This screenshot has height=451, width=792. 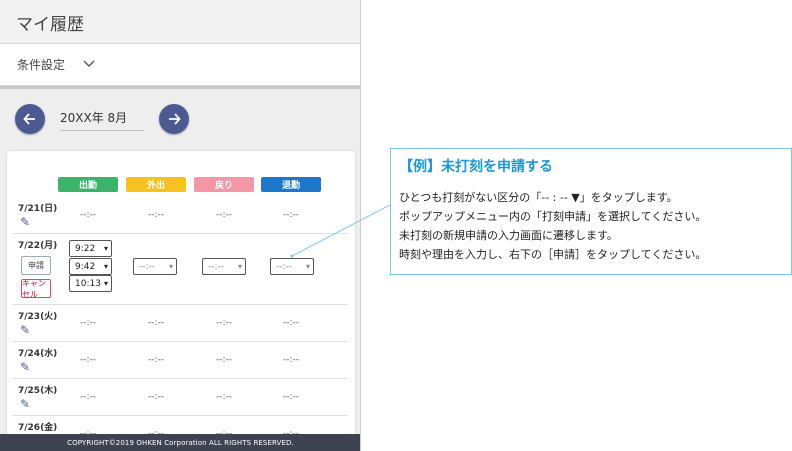 What do you see at coordinates (553, 216) in the screenshot?
I see `callout-line: ポップアップメニュー内の「打刻申請」を選択してください。` at bounding box center [553, 216].